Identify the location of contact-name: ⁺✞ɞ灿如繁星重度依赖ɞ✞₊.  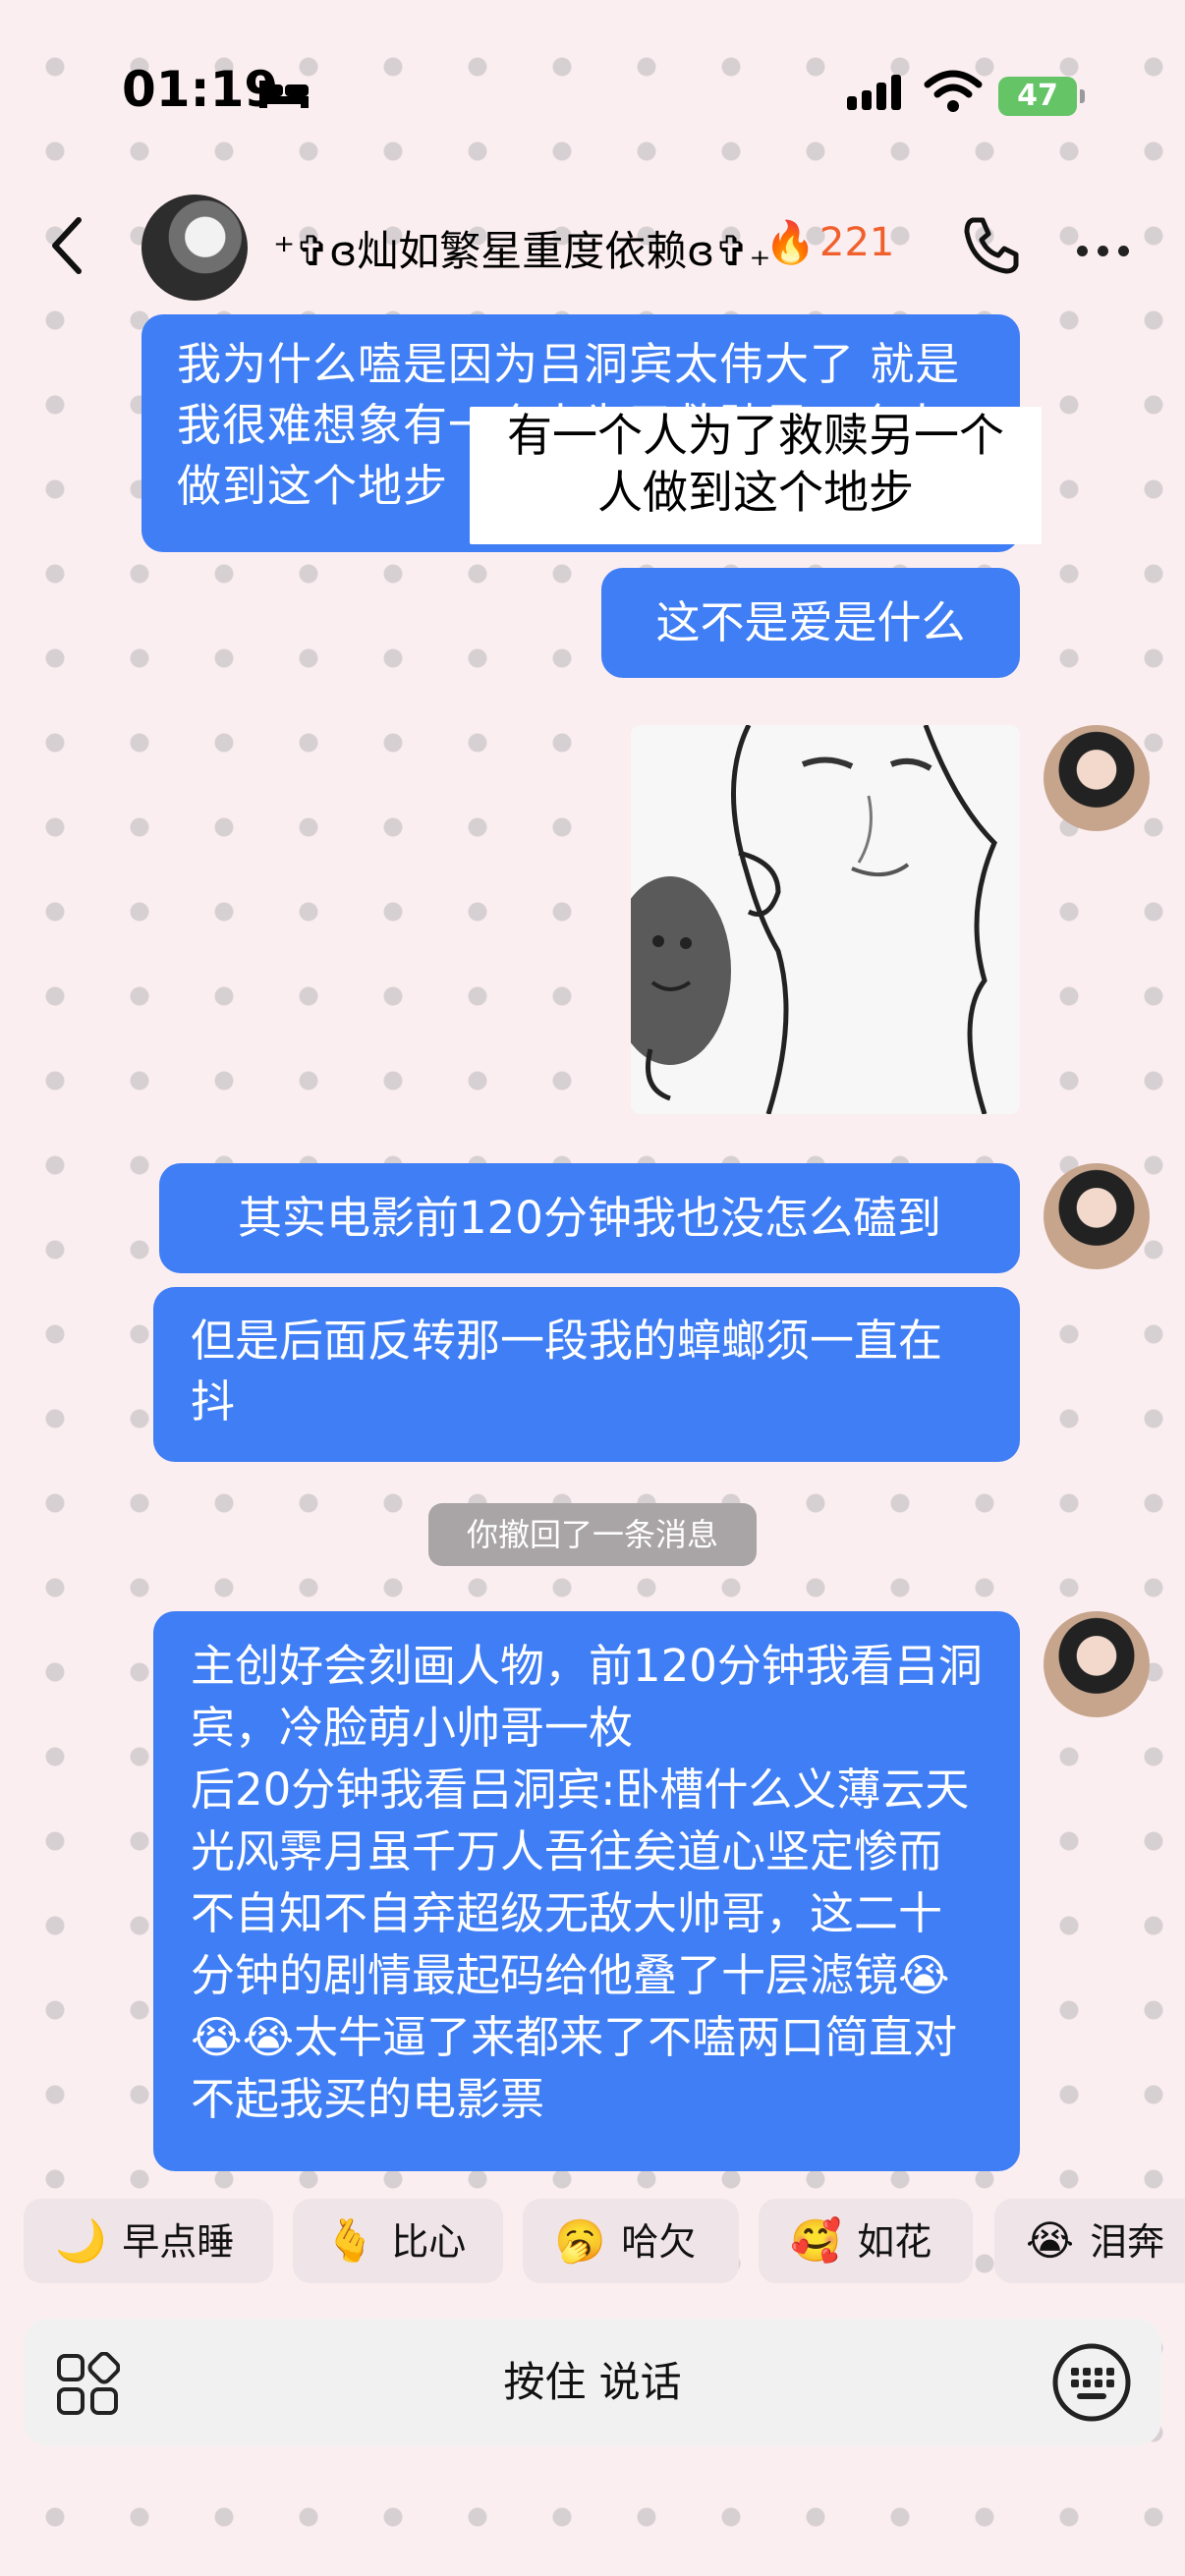
(522, 248).